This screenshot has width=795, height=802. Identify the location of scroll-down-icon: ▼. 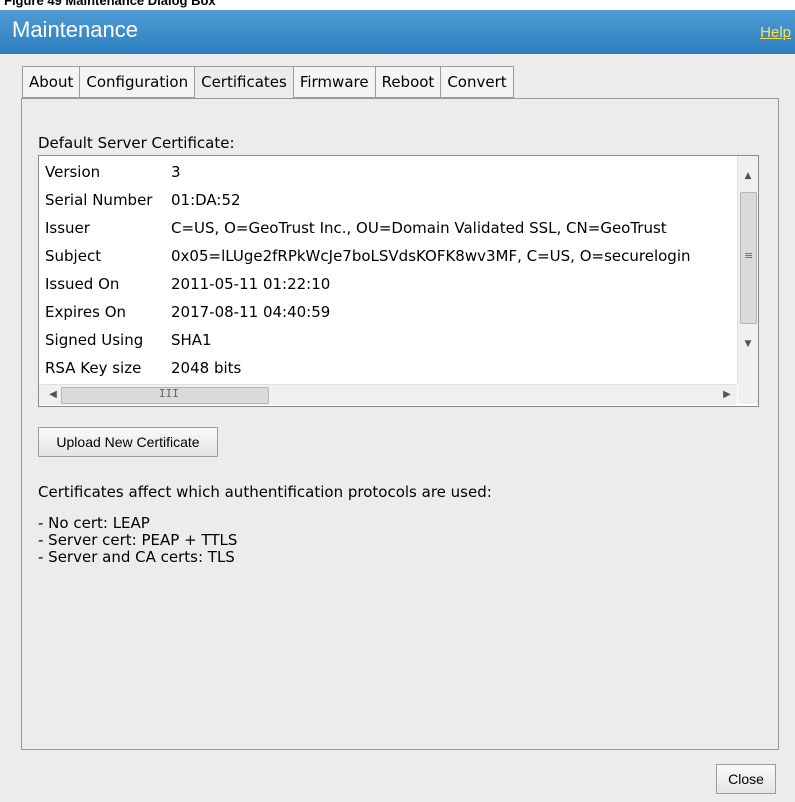
(748, 344).